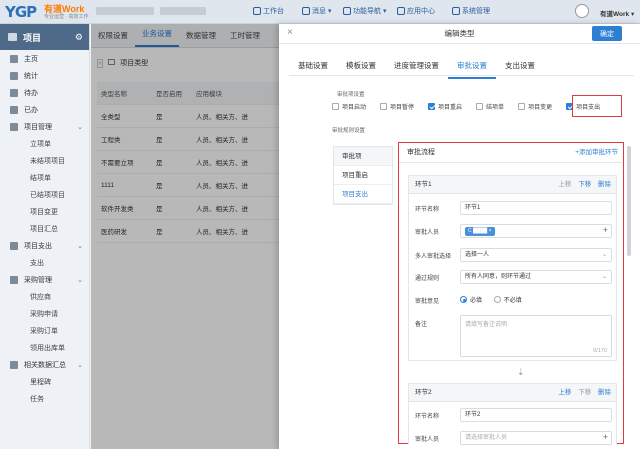  I want to click on node-name-label: 环节名称, so click(427, 417).